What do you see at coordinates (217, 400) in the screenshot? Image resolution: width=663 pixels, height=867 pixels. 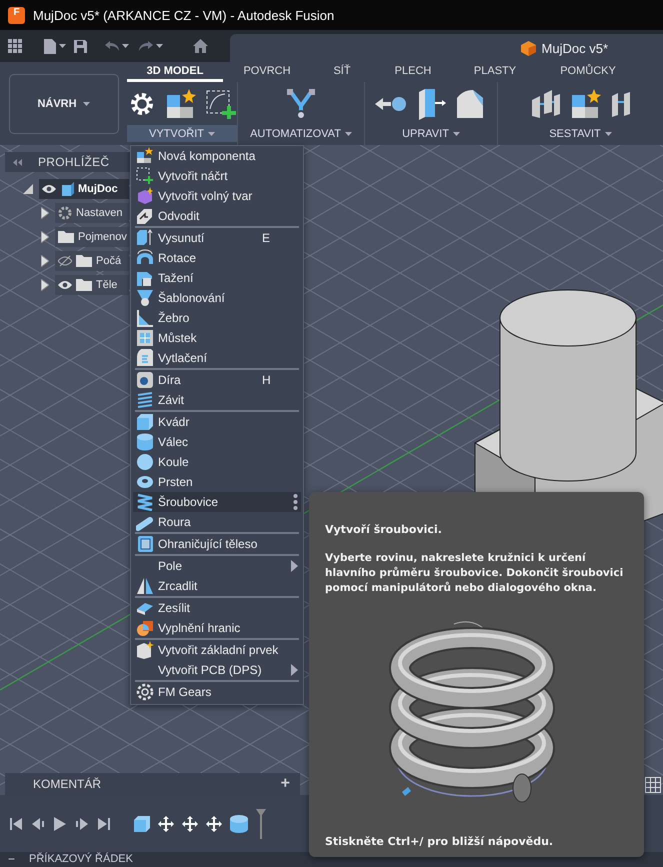 I see `menu-item: Závit` at bounding box center [217, 400].